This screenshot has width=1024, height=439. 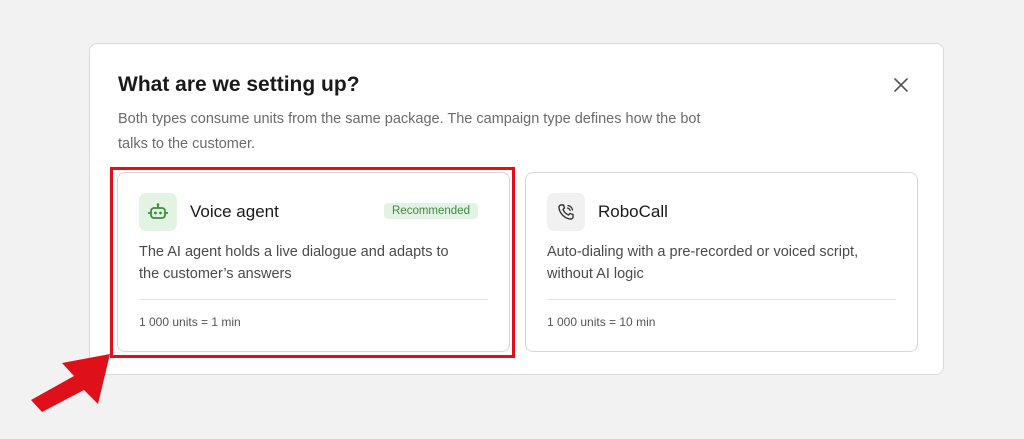 I want to click on annotation-arrow-icon, so click(x=70, y=383).